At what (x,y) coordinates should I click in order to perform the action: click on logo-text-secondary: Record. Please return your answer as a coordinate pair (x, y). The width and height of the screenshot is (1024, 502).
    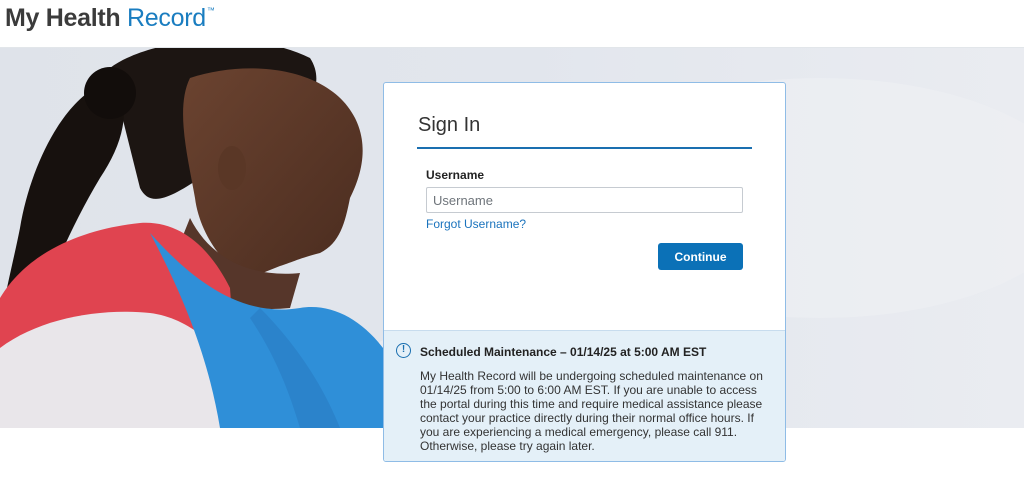
    Looking at the image, I should click on (163, 18).